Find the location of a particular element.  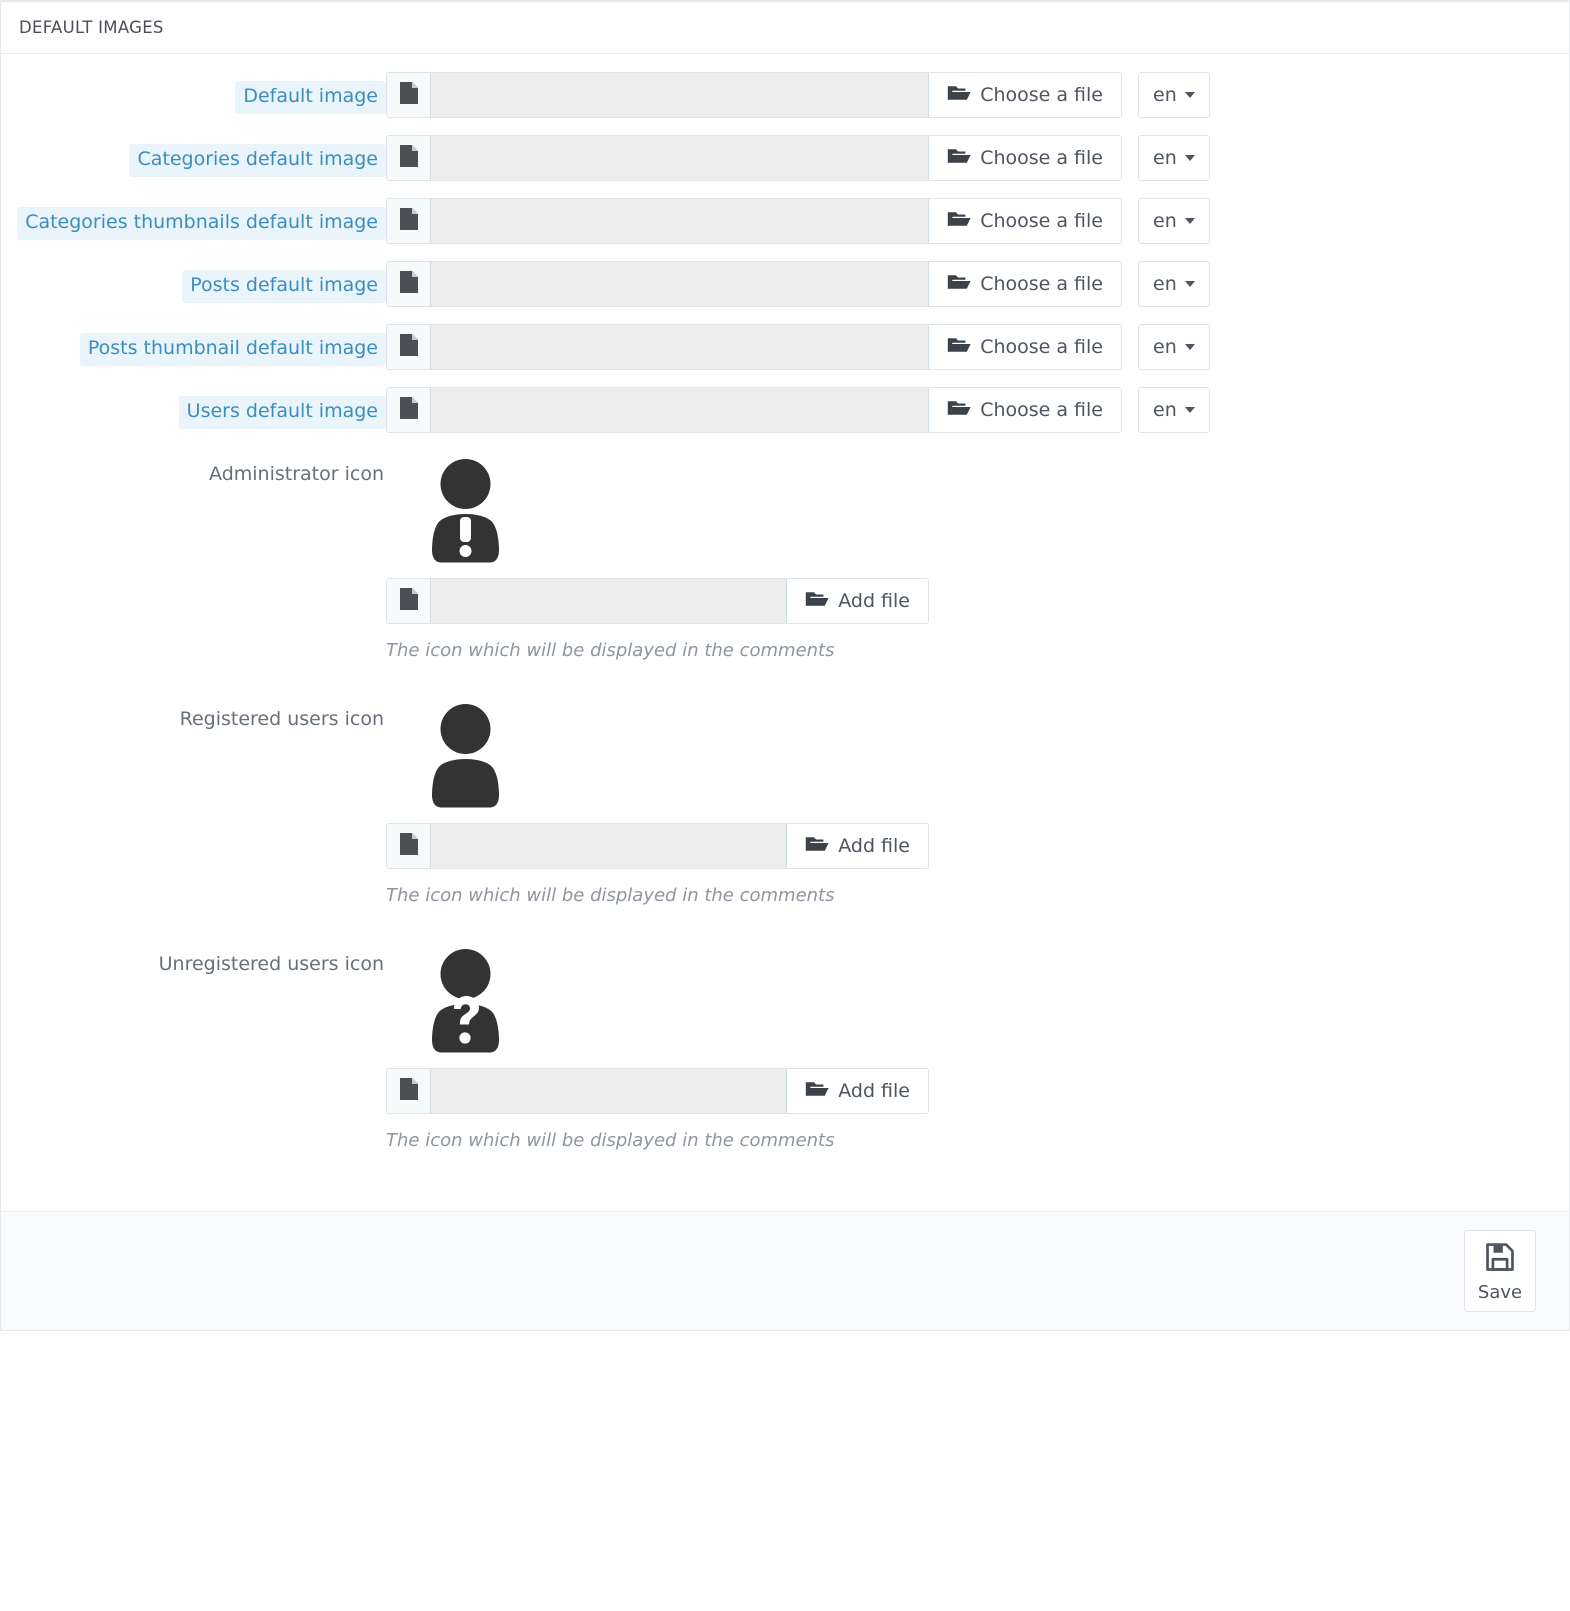

field-label-cell: Default image is located at coordinates (193, 93).